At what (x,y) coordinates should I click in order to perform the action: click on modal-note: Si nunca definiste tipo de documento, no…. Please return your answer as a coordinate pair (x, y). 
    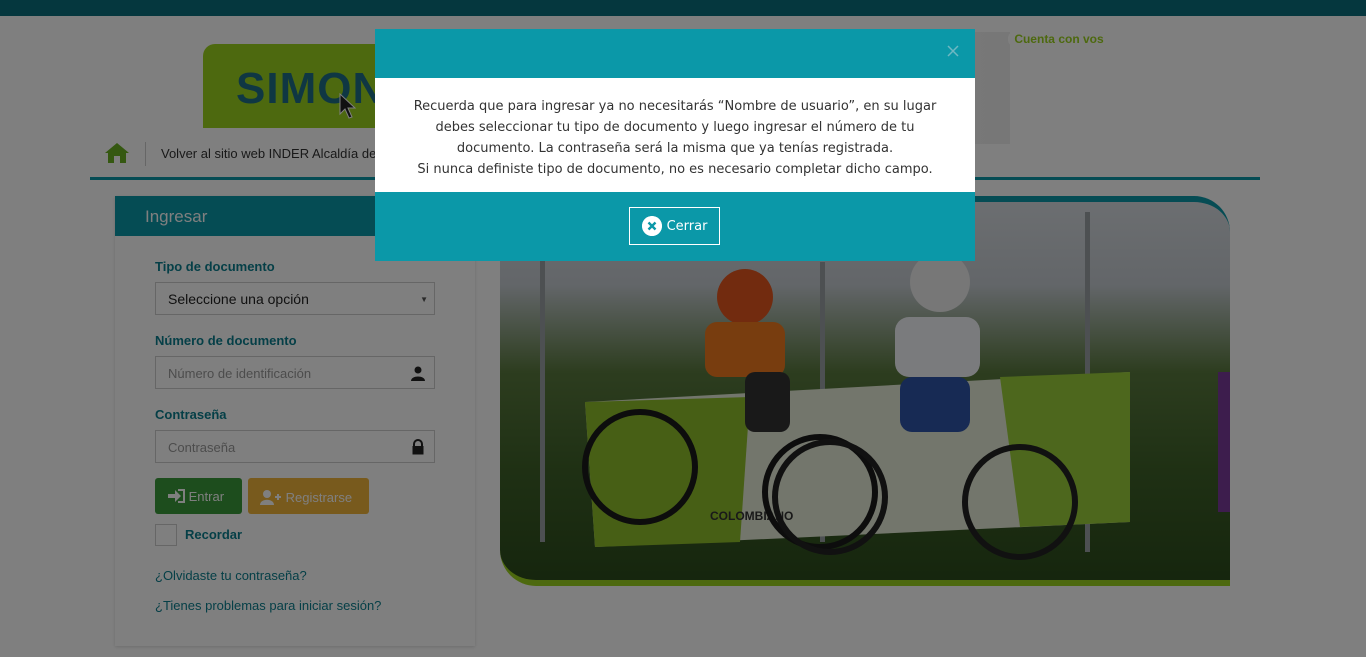
    Looking at the image, I should click on (675, 169).